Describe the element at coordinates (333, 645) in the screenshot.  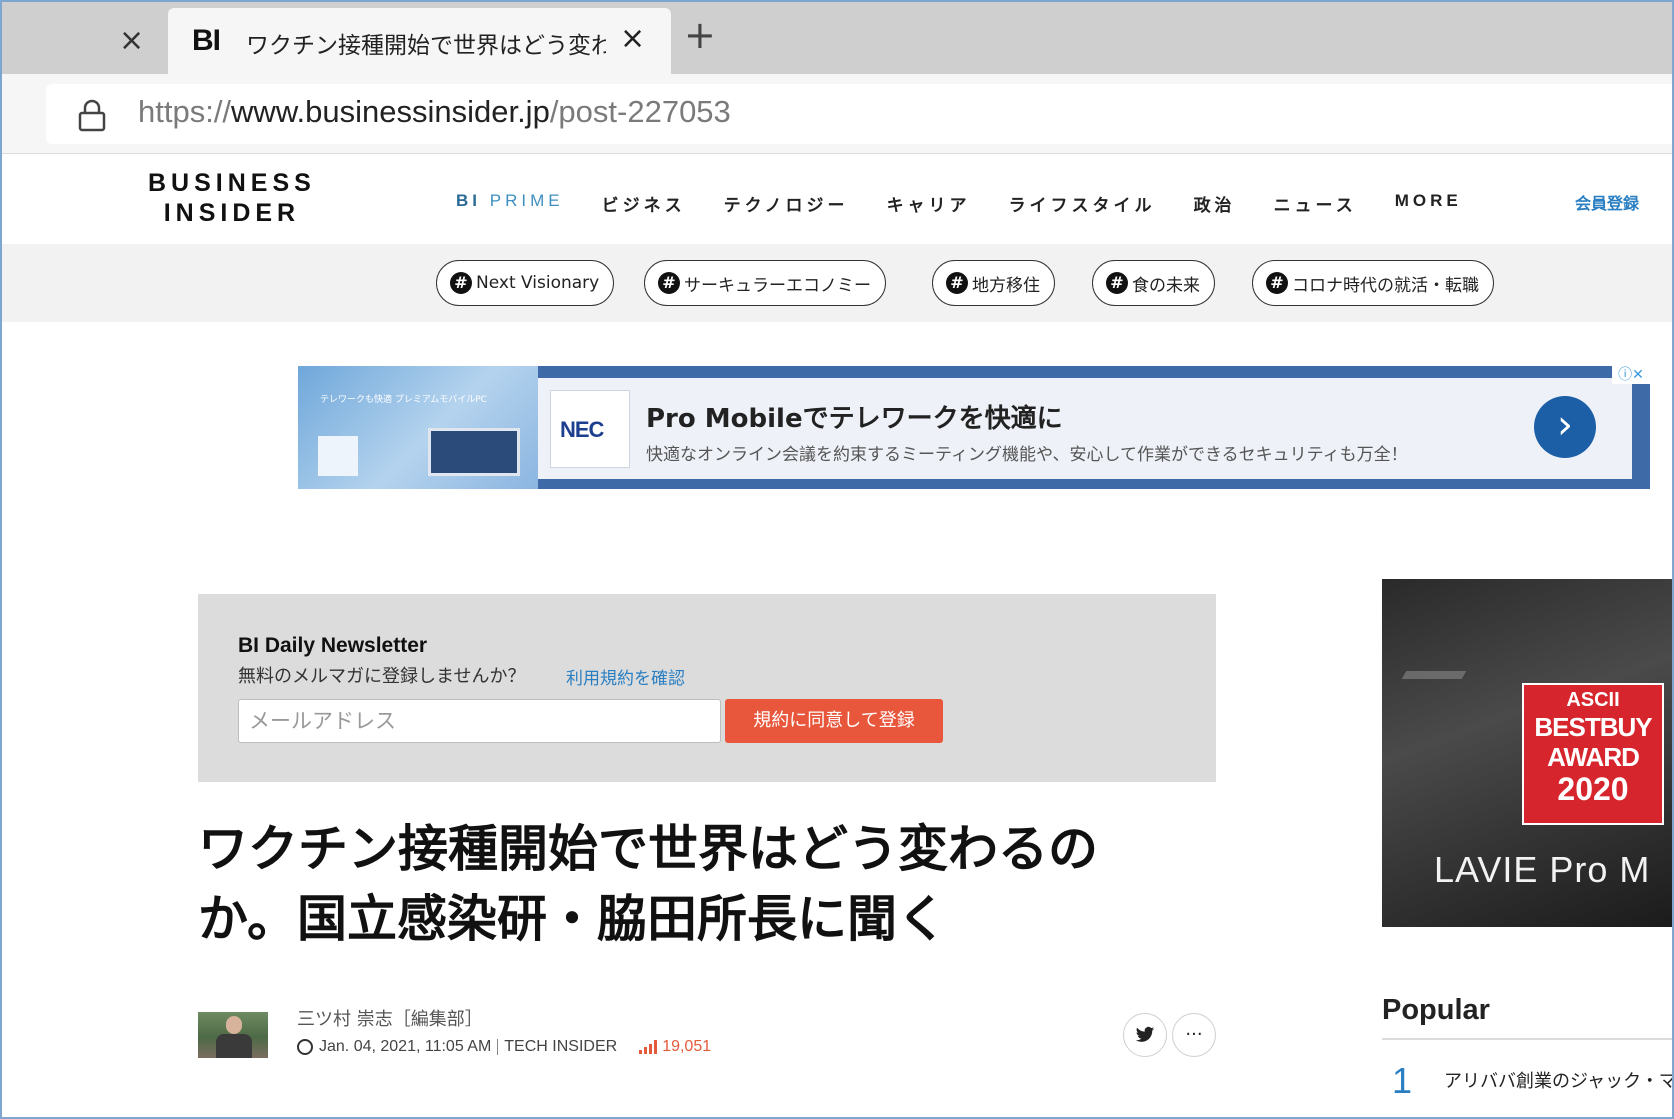
I see `newsletter-title: BI Daily Newsletter` at that location.